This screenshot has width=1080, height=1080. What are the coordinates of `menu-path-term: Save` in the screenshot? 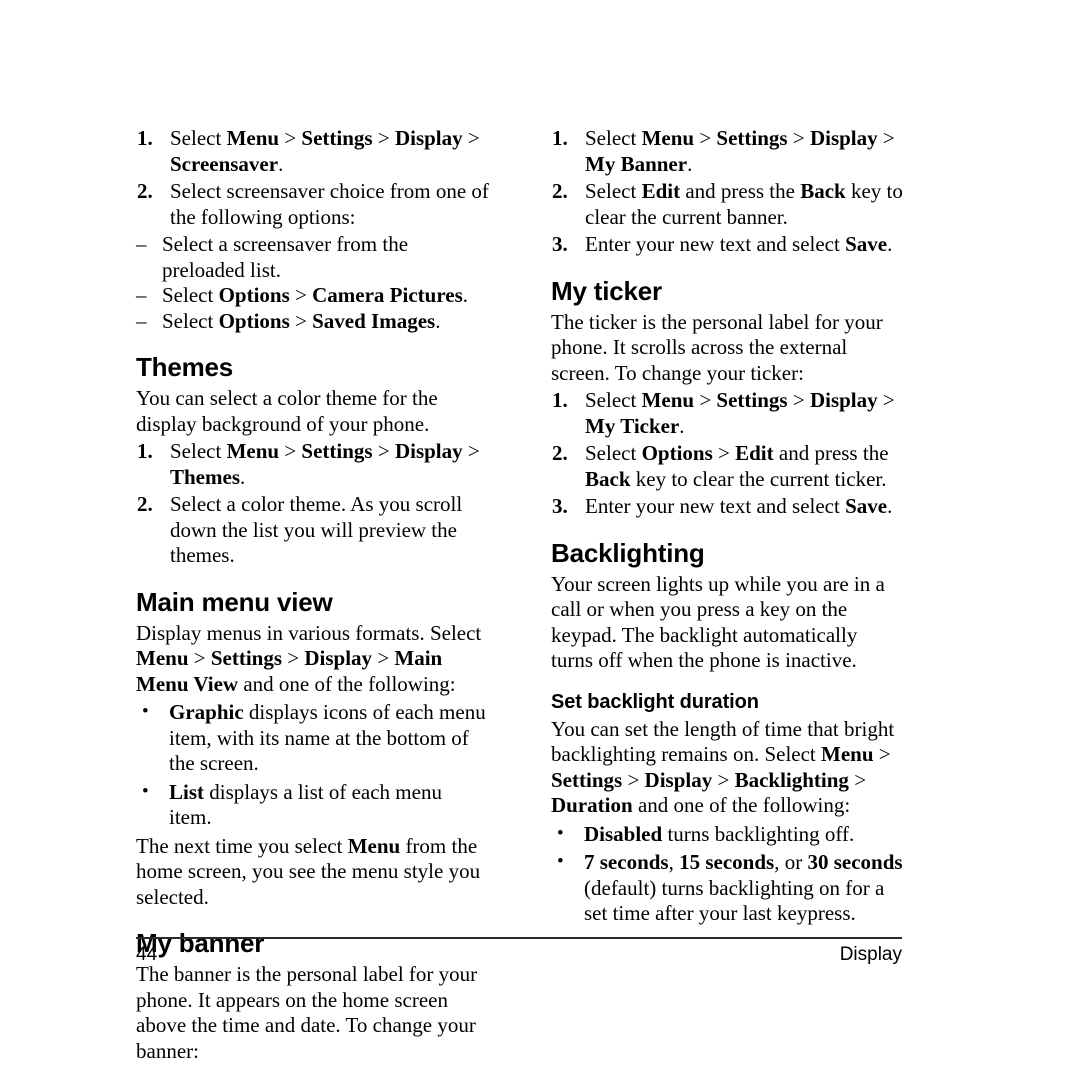 It's located at (866, 244).